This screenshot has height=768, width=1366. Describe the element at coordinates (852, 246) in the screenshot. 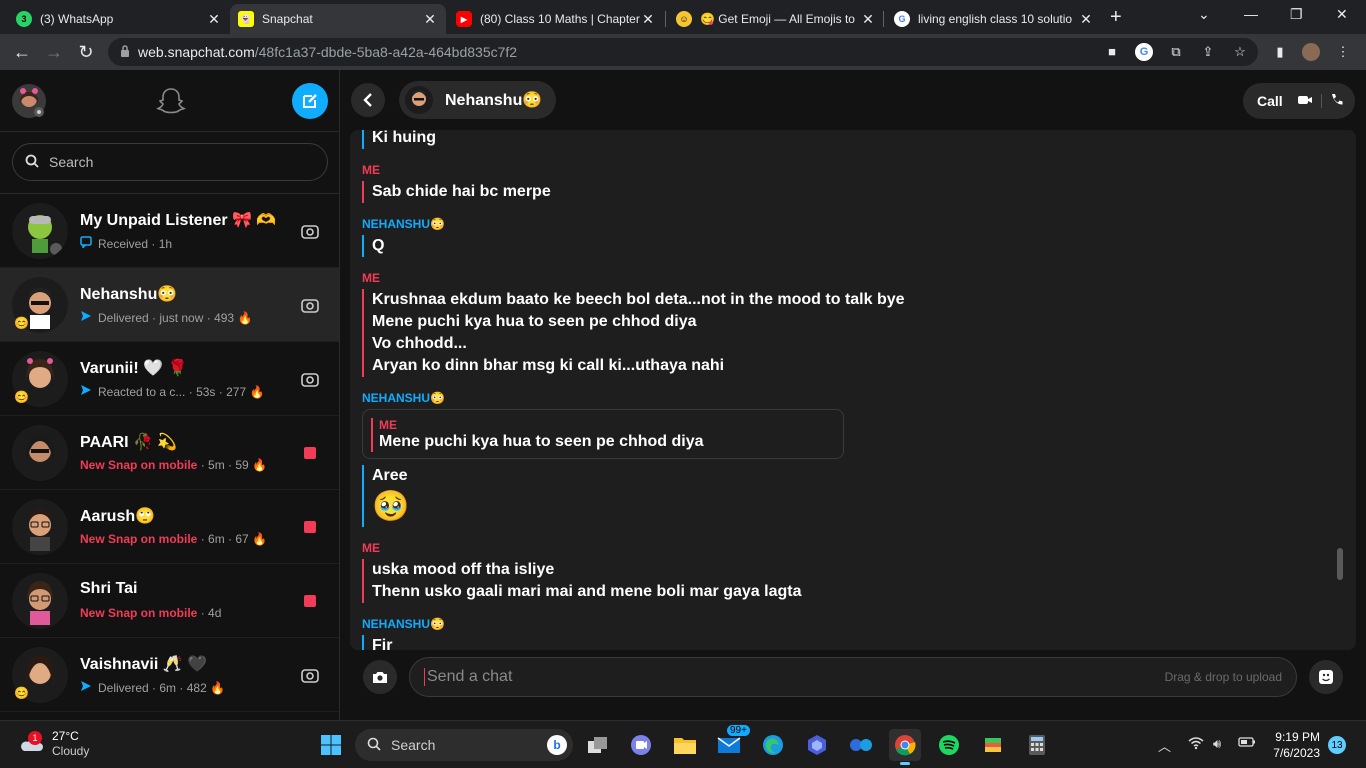

I see `message-text: Q` at that location.